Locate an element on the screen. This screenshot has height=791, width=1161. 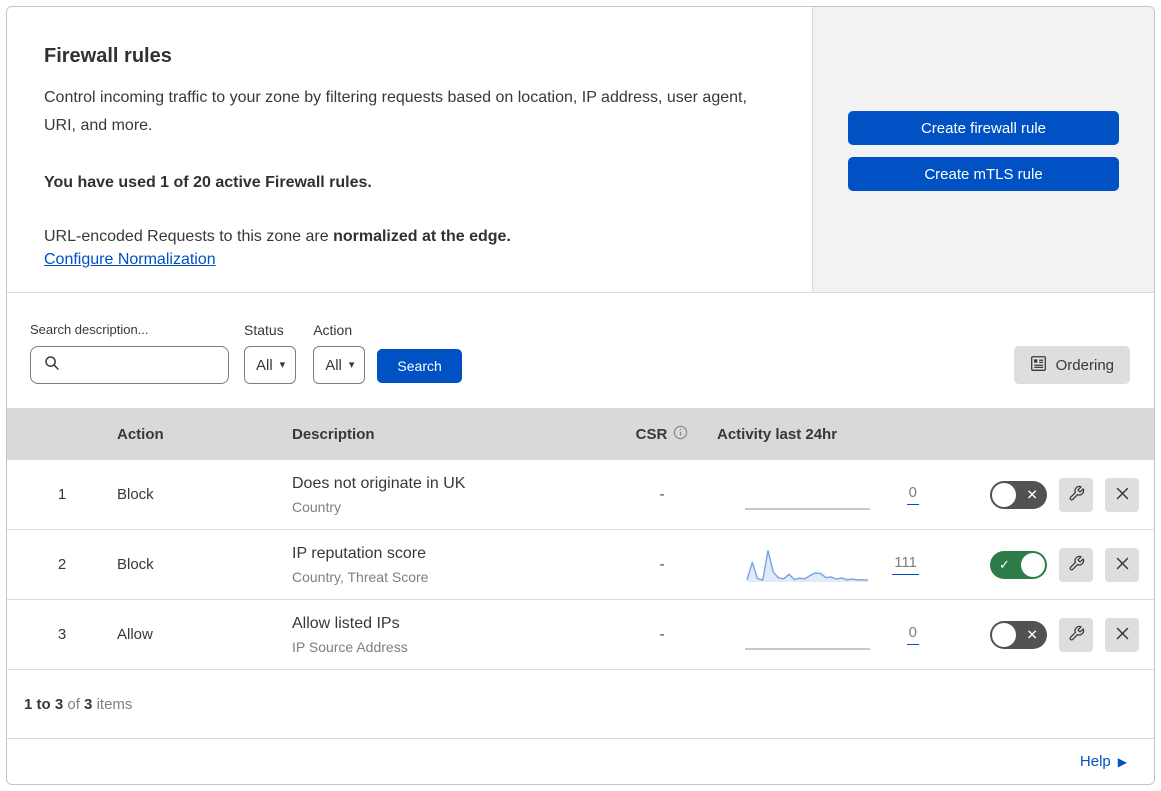
rule-activity-cell: 111 is located at coordinates (827, 564).